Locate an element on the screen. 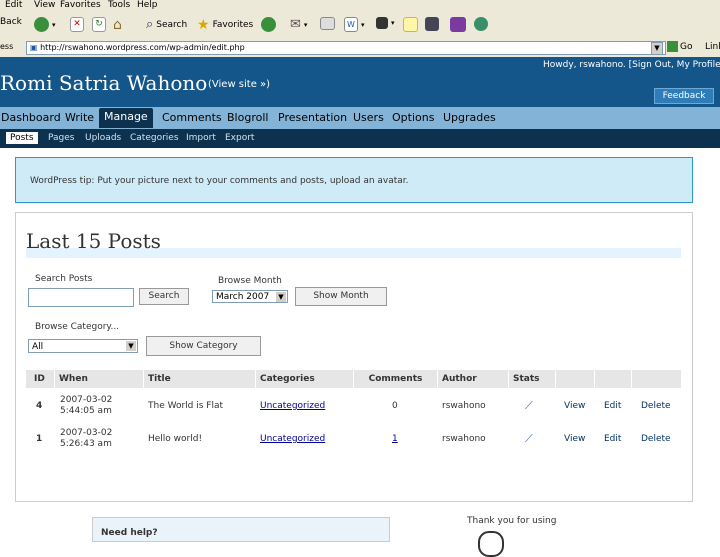 The height and width of the screenshot is (557, 720). feedback-button: Feedback is located at coordinates (684, 96).